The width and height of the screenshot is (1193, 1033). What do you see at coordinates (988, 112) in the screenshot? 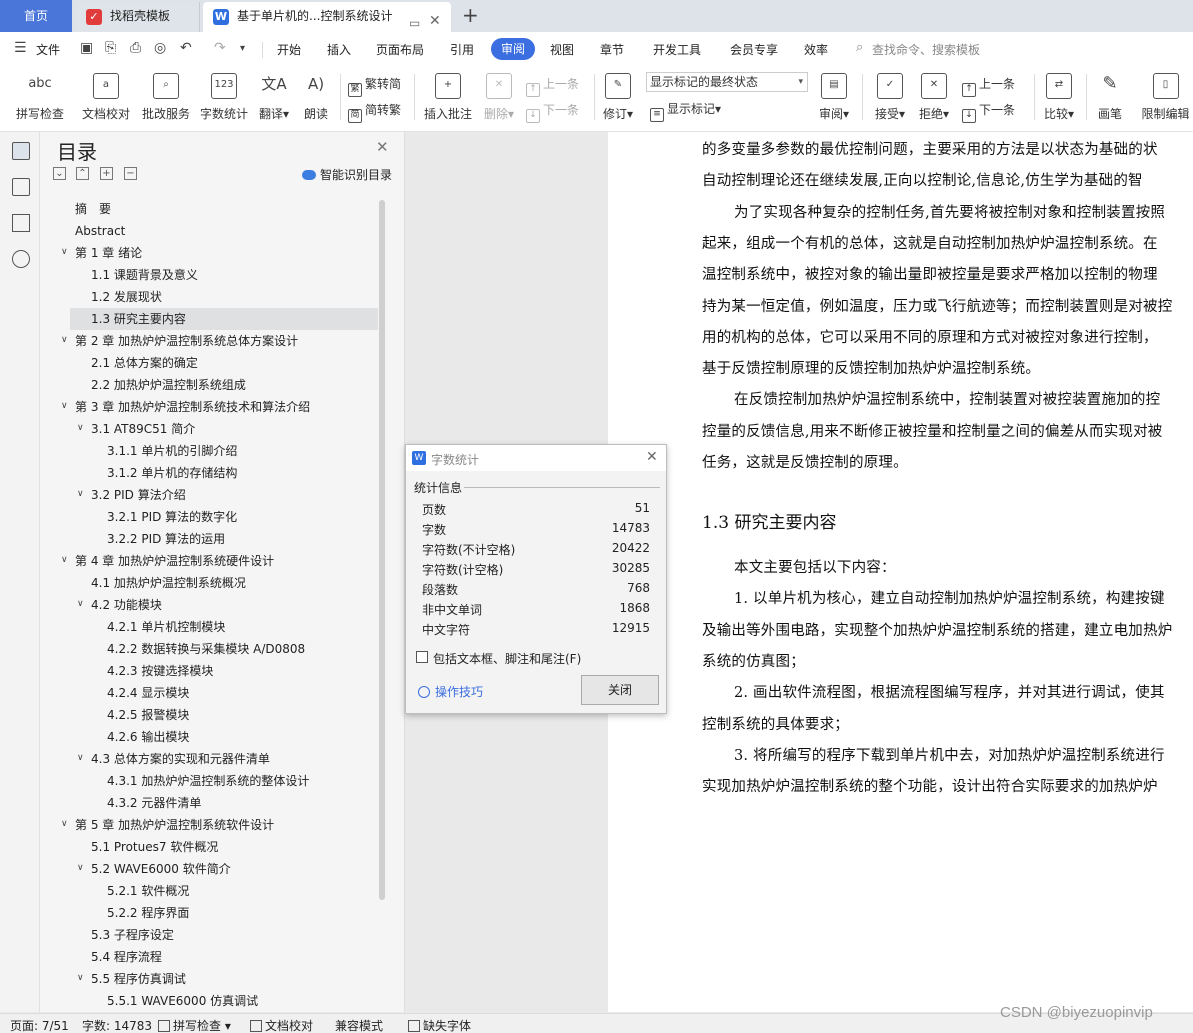
I see `next-change-button: ↓ 下一条` at bounding box center [988, 112].